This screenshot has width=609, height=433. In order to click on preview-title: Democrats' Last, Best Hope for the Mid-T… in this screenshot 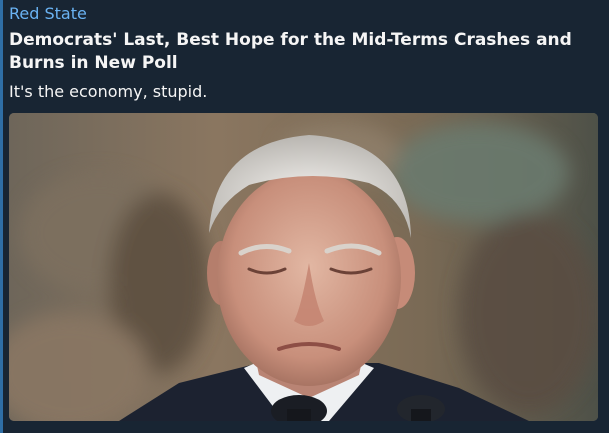, I will do `click(299, 52)`.